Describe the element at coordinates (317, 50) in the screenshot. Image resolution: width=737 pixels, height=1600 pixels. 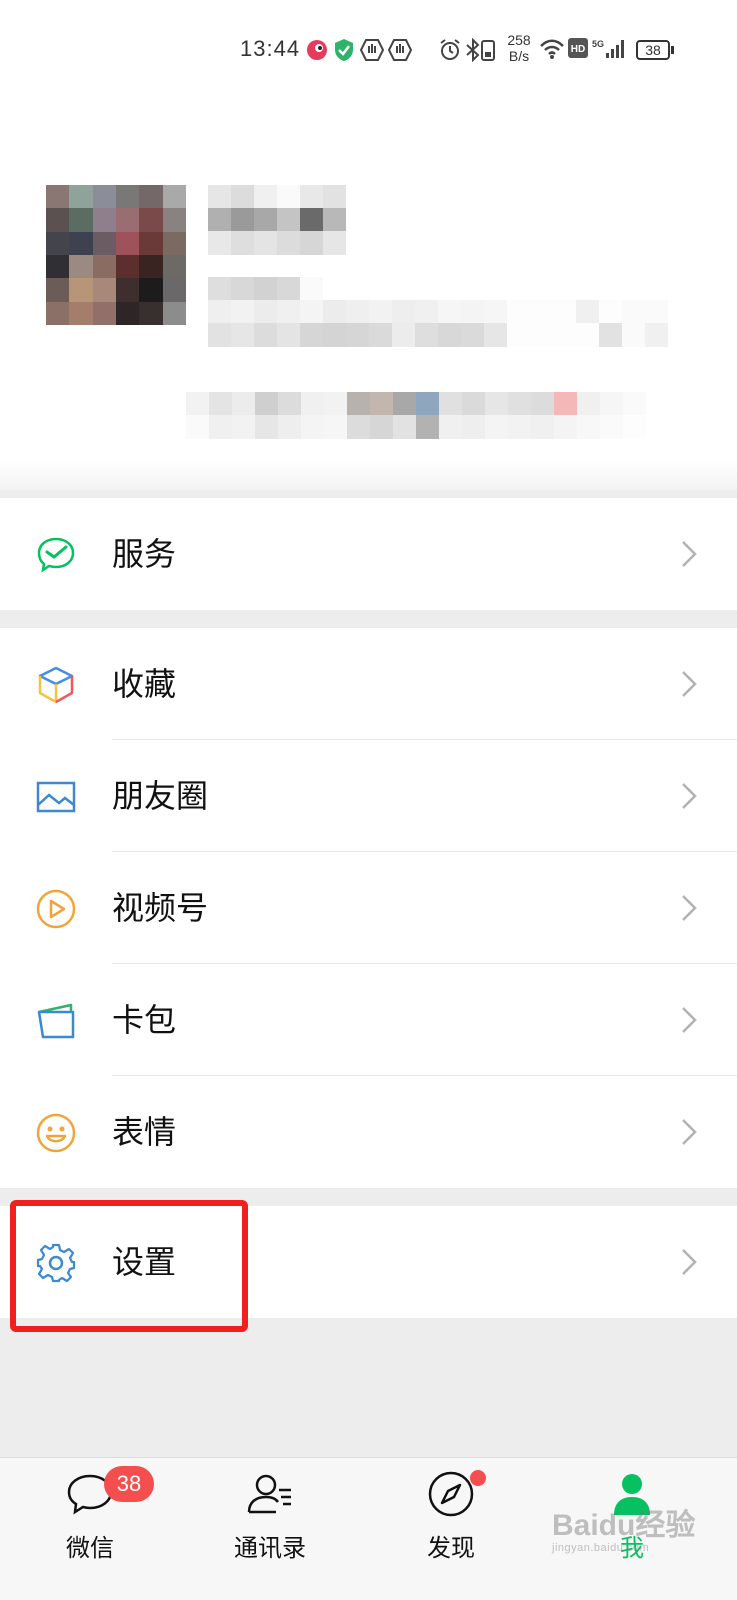
I see `app-notification-icon` at that location.